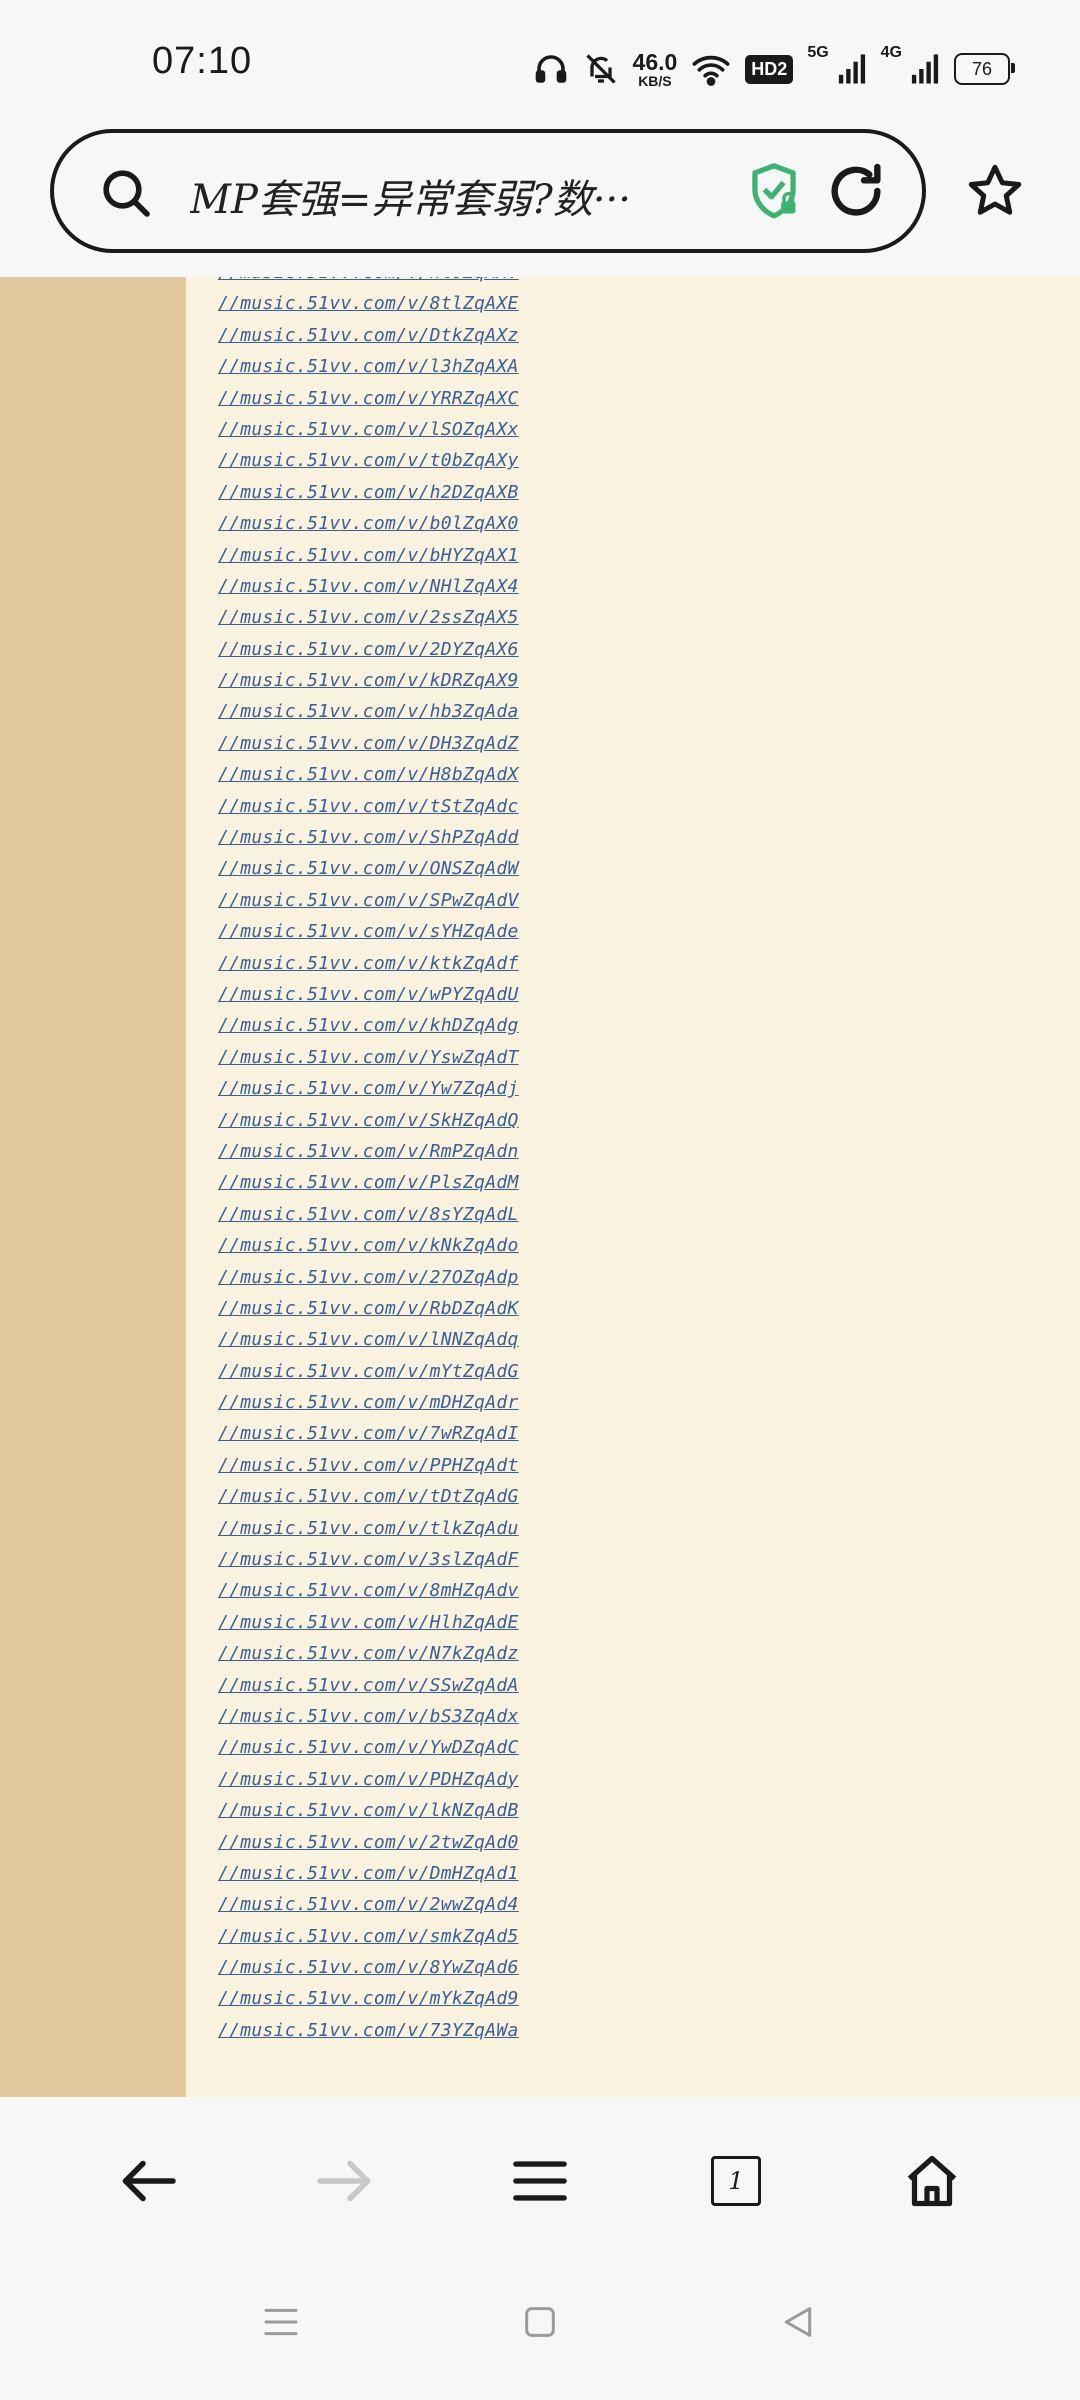 This screenshot has width=1080, height=2400. What do you see at coordinates (368, 1339) in the screenshot?
I see `music-link: //music.51vv.com/v/lNNZqAdq` at bounding box center [368, 1339].